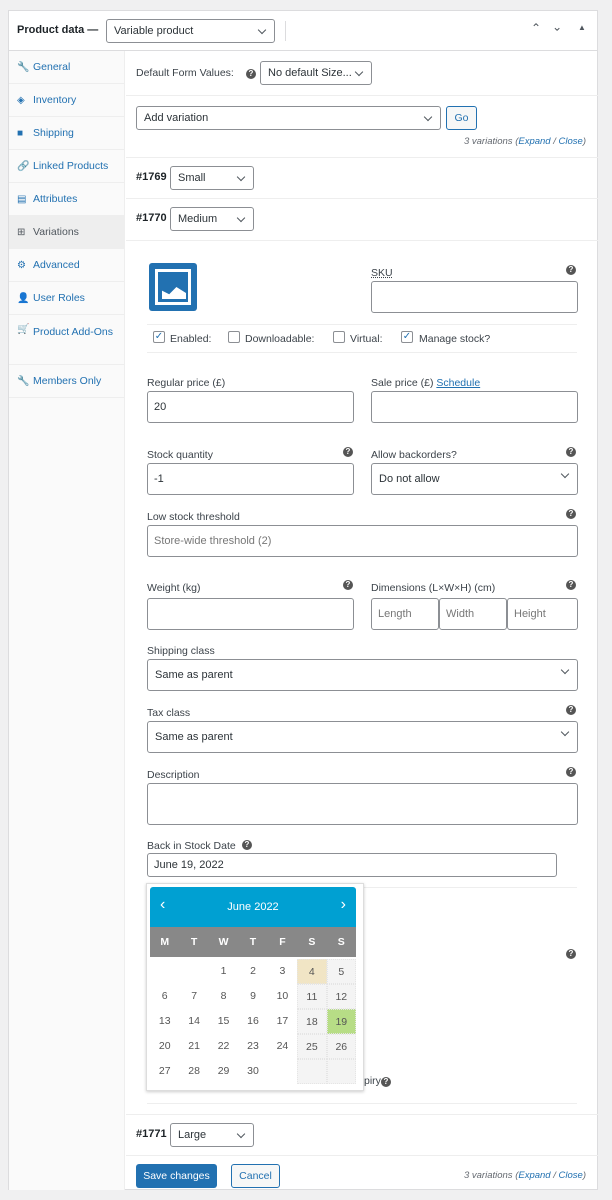 Image resolution: width=612 pixels, height=1200 pixels. Describe the element at coordinates (282, 1046) in the screenshot. I see `calendar-day: 24` at that location.